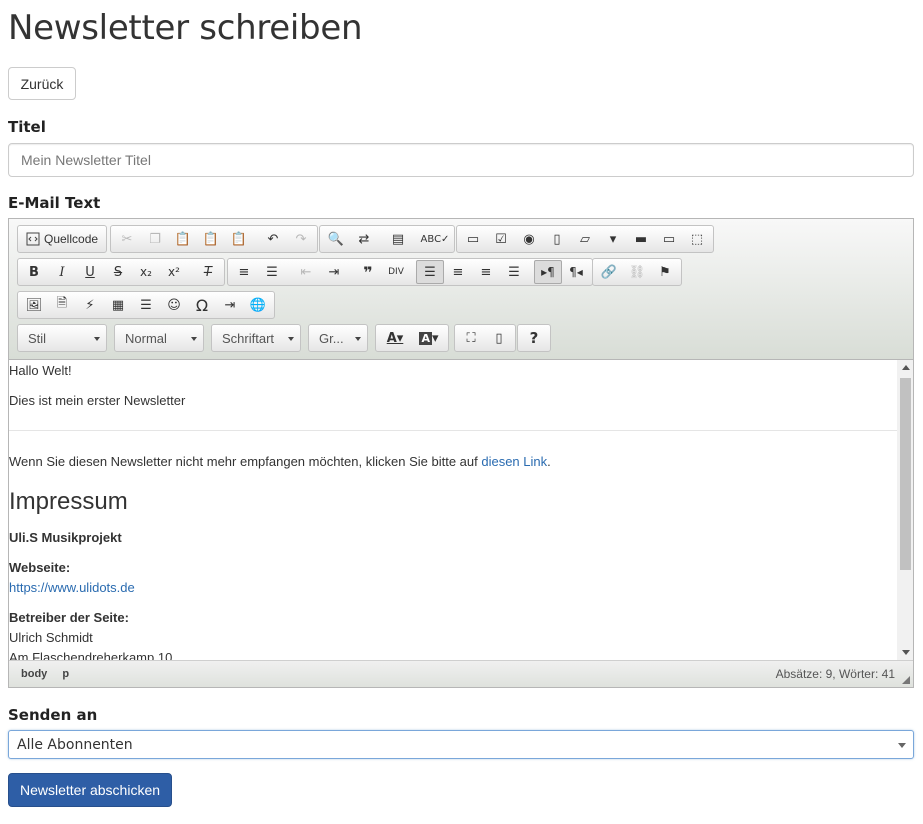 Image resolution: width=923 pixels, height=824 pixels. I want to click on smiley-icon: ☺, so click(174, 305).